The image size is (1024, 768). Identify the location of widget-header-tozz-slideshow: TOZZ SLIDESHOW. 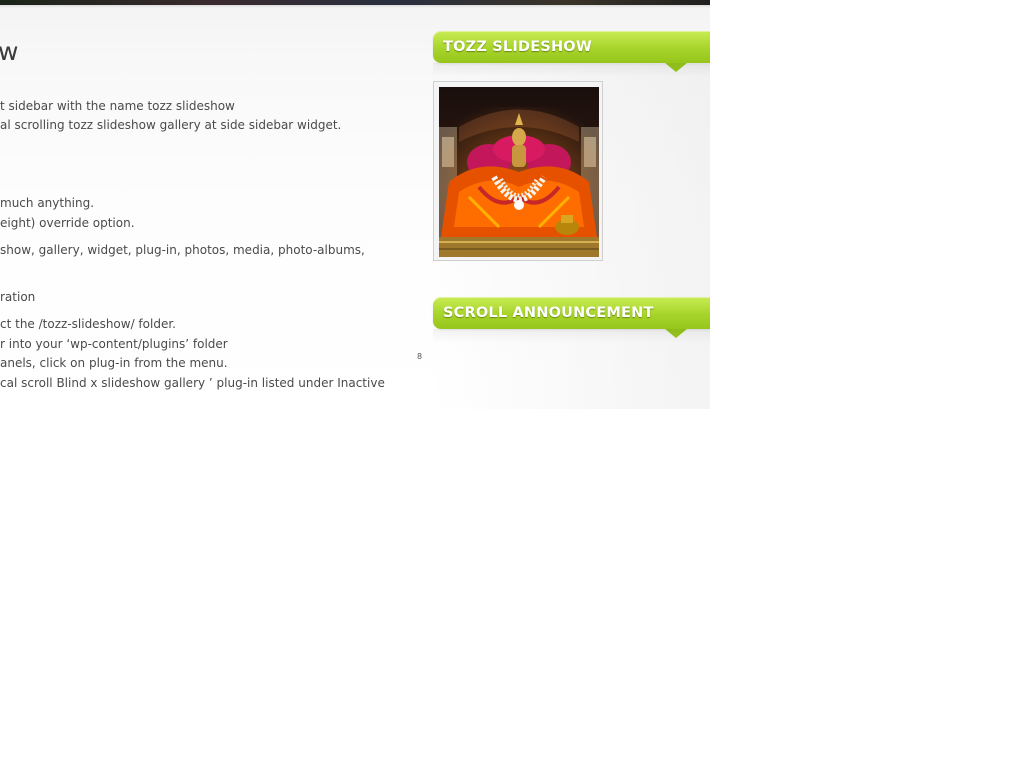
(571, 51).